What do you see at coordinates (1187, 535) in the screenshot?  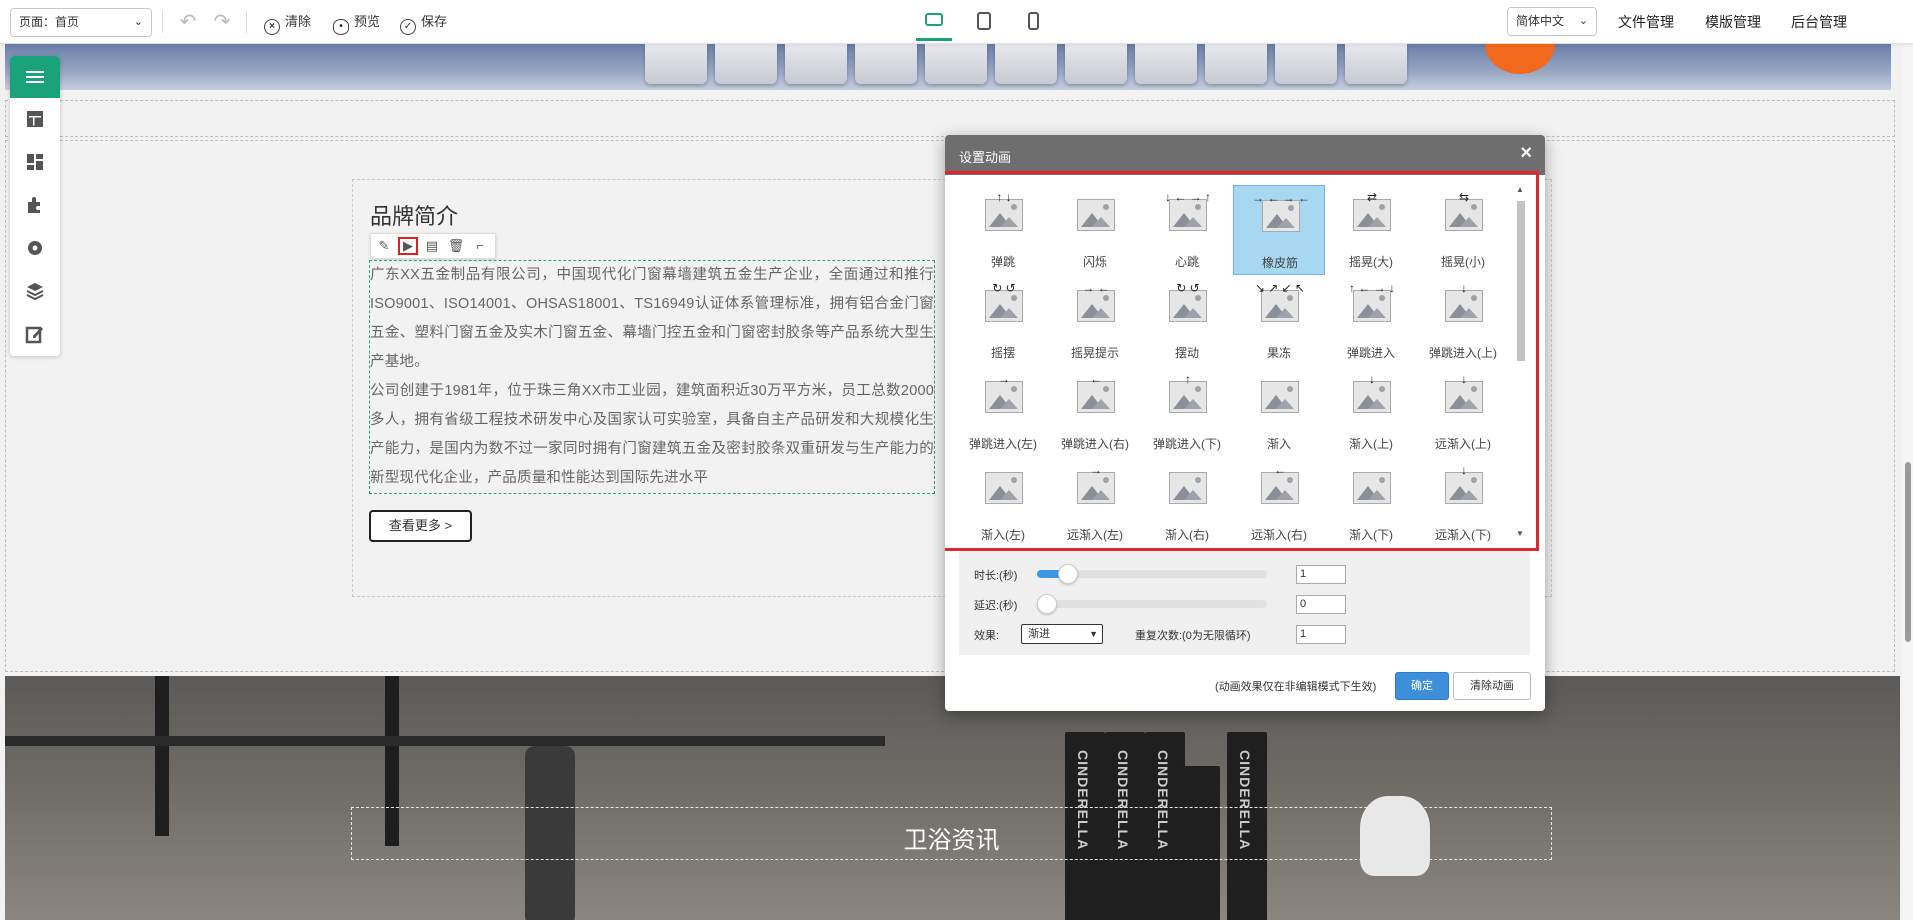 I see `animation-option-label: 渐入(右)` at bounding box center [1187, 535].